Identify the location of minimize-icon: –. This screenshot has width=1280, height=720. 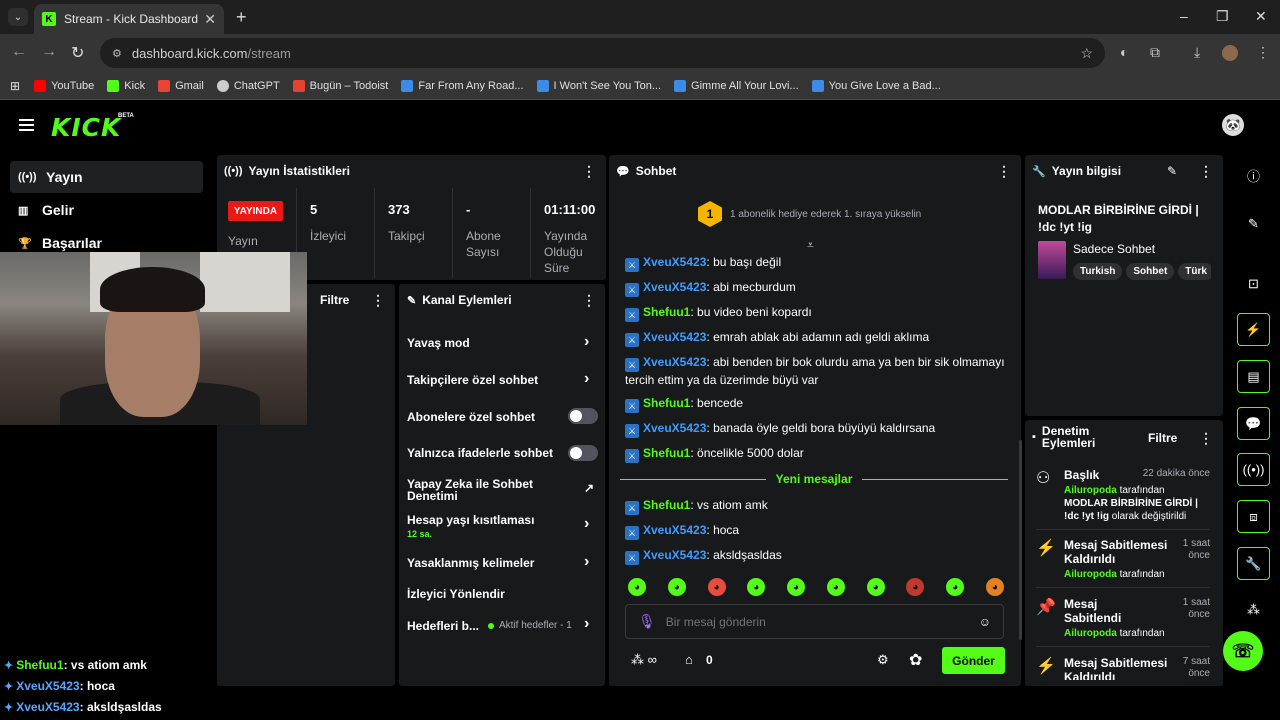
(1184, 16).